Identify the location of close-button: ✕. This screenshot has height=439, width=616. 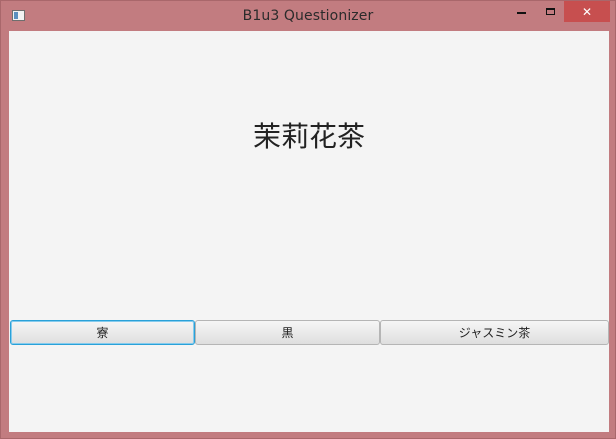
(587, 11).